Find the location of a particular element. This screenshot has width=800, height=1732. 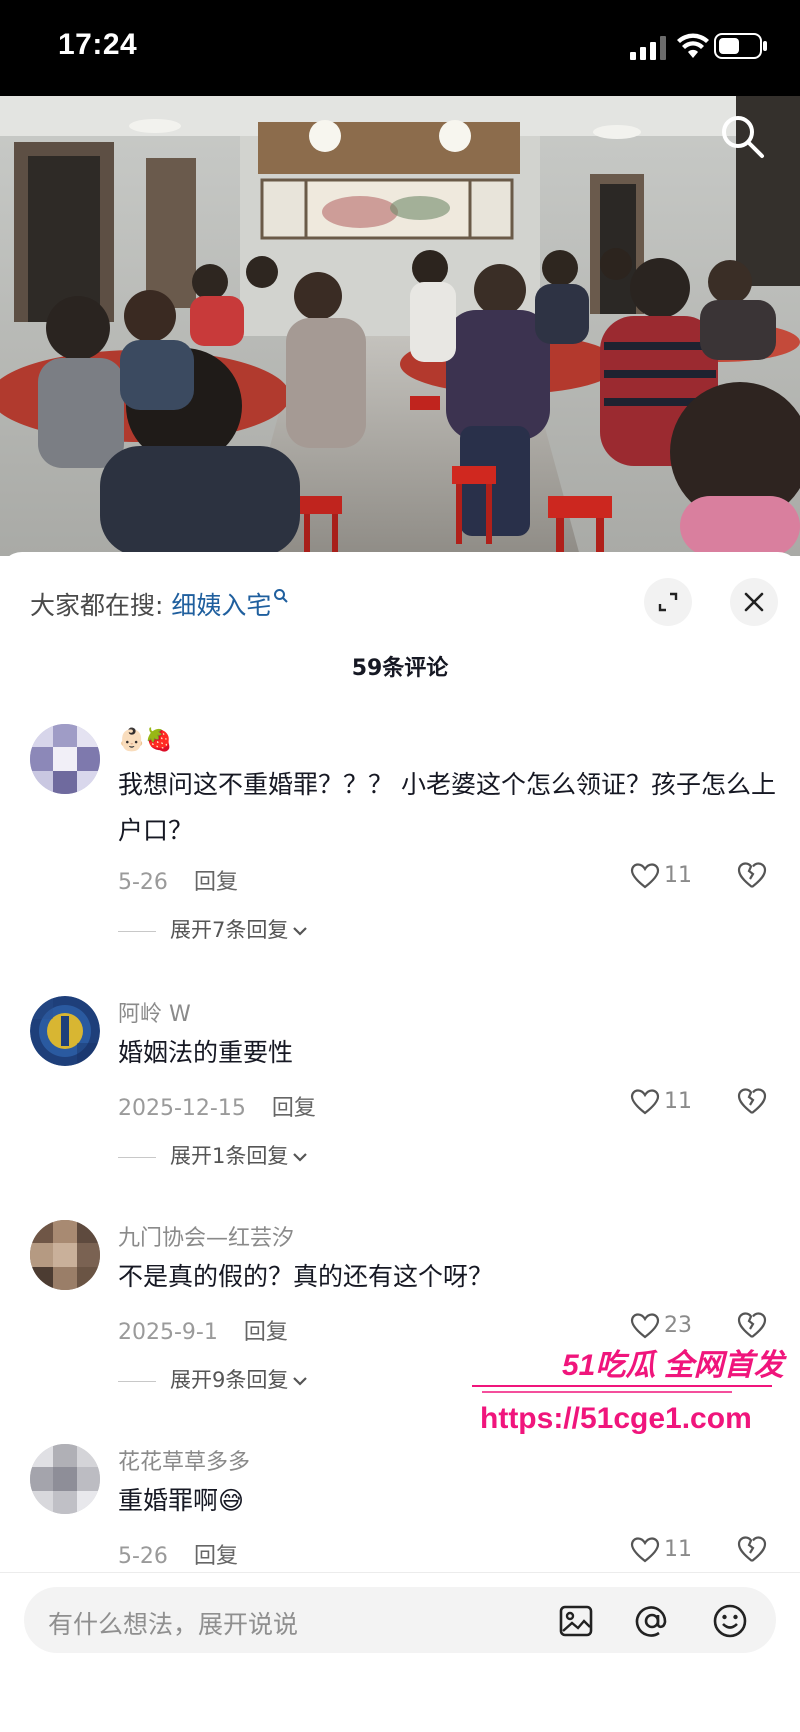

expand-replies-label: 展开9条回复 is located at coordinates (229, 1380).